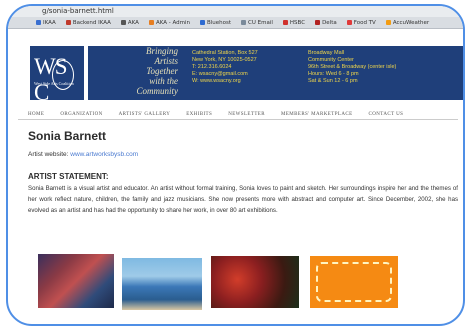  I want to click on artist-name: Sonia Barnett, so click(67, 136).